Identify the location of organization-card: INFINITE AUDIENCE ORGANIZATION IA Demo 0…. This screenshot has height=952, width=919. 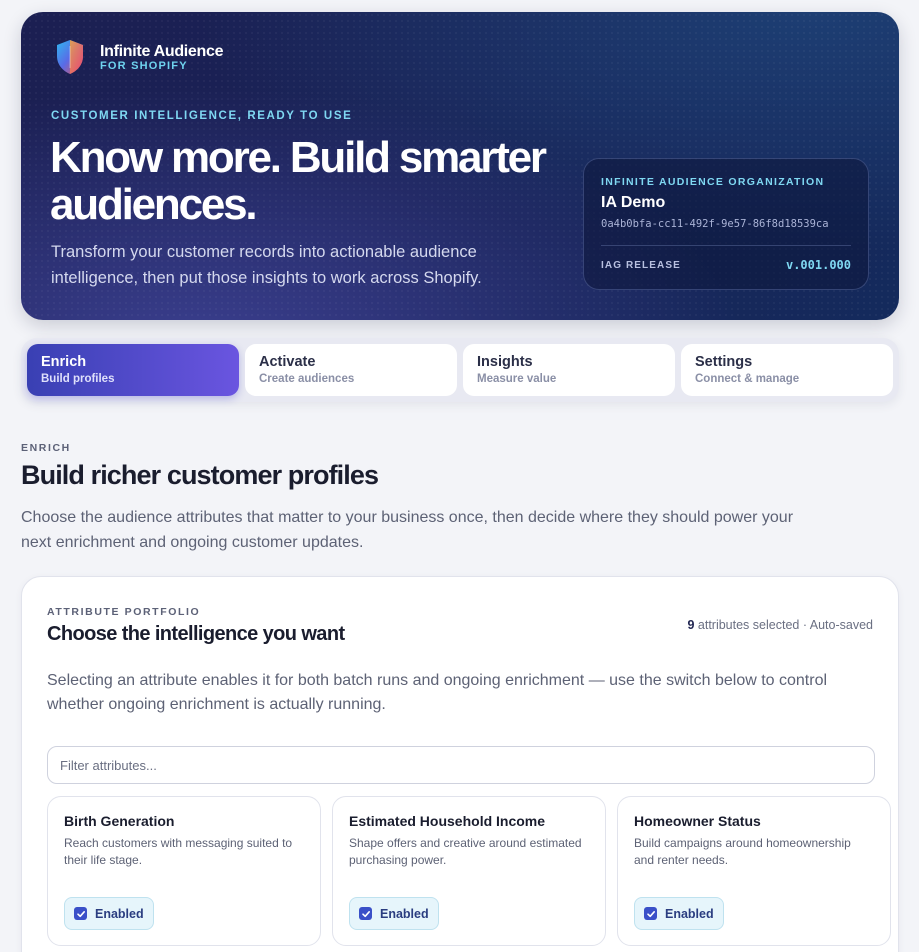
(726, 224).